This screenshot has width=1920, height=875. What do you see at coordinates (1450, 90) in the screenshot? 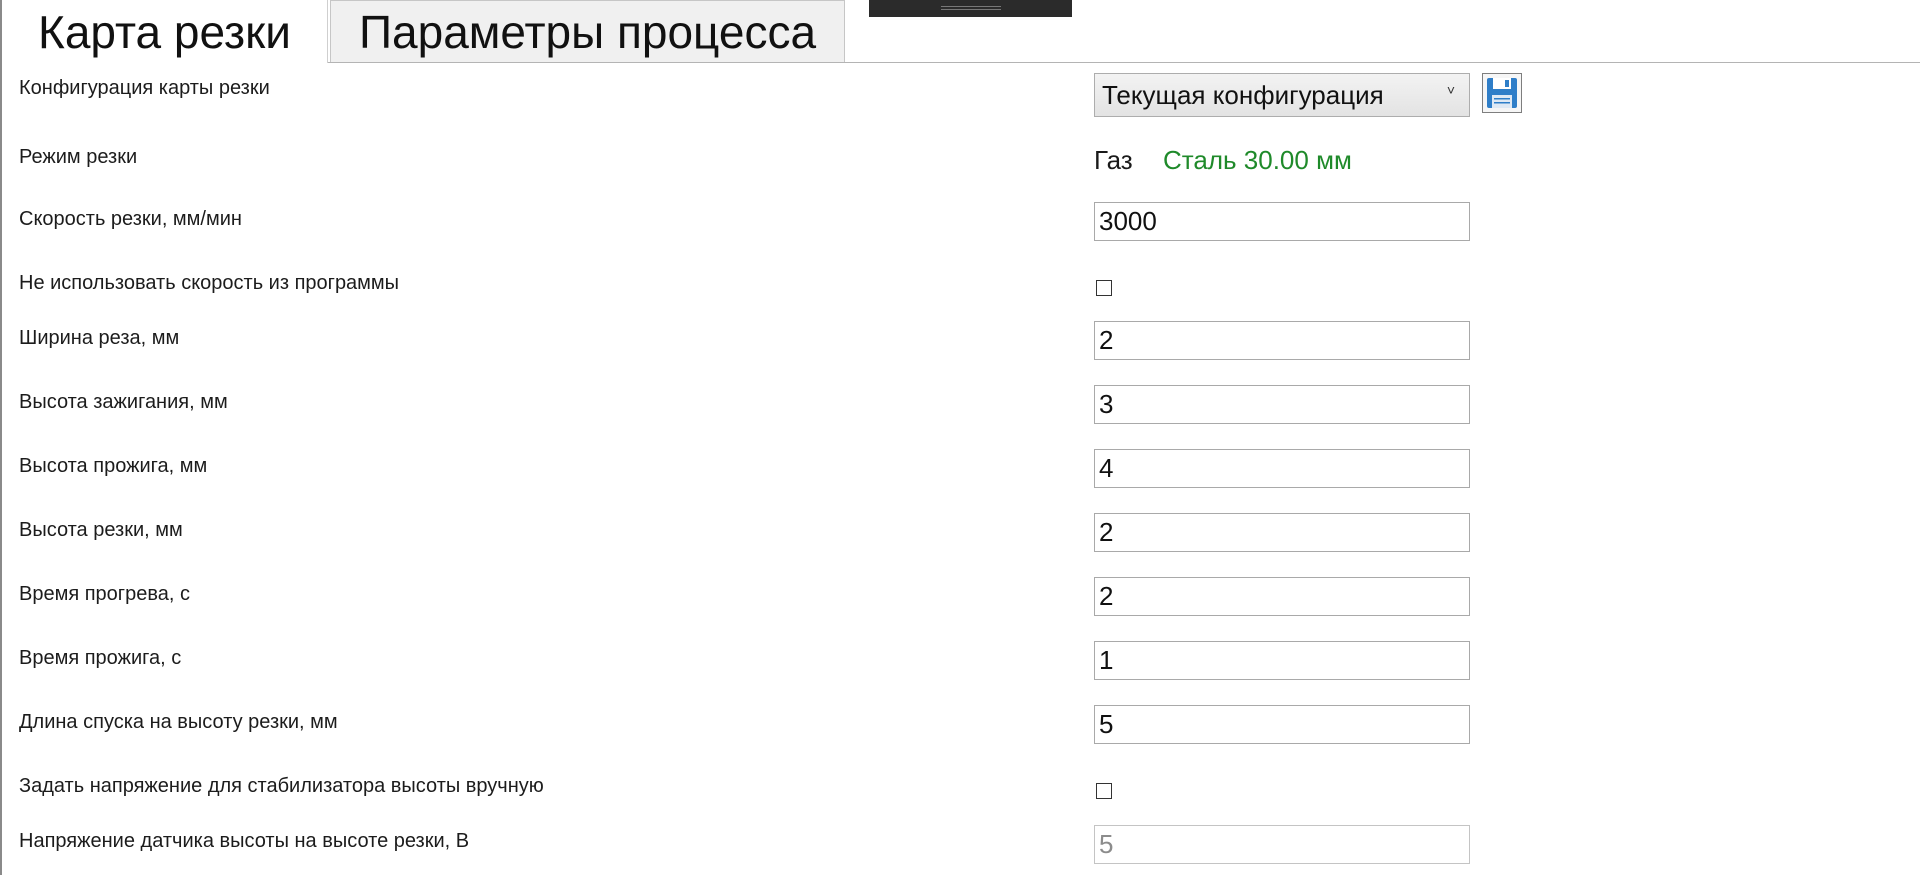
I see `chevron-down-icon: ˅` at bounding box center [1450, 90].